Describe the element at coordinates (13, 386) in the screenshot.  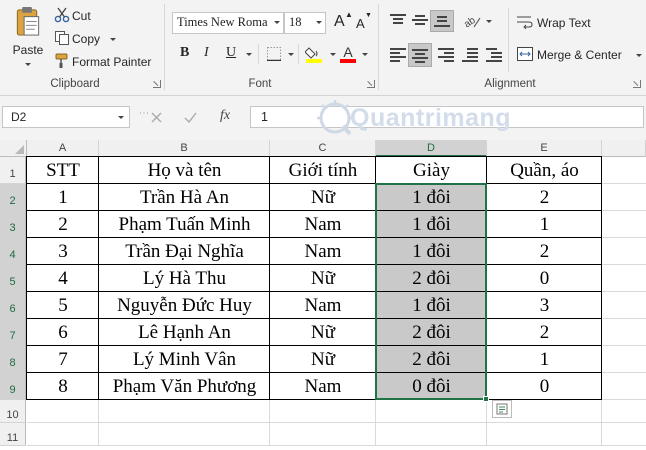
I see `row-header-9: 9` at that location.